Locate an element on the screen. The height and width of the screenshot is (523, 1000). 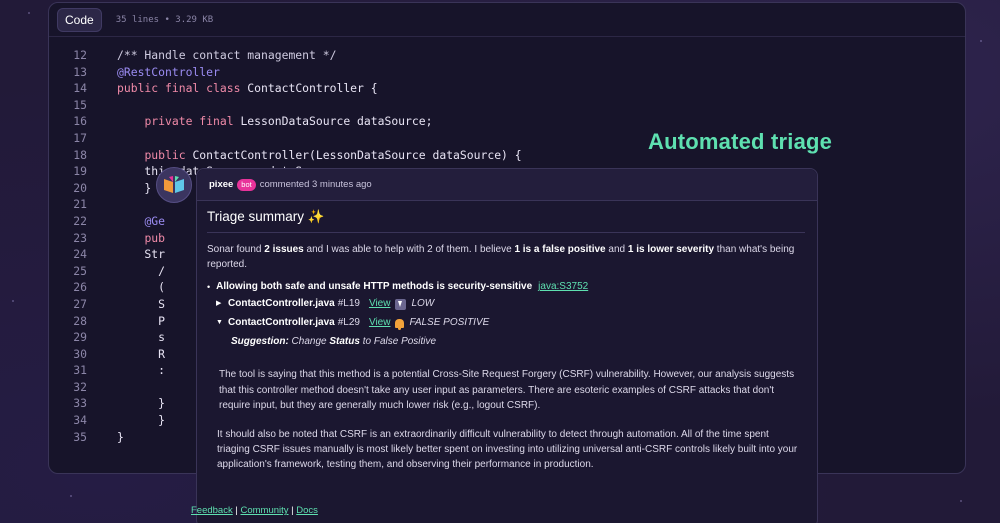
down-arrow-icon is located at coordinates (401, 304).